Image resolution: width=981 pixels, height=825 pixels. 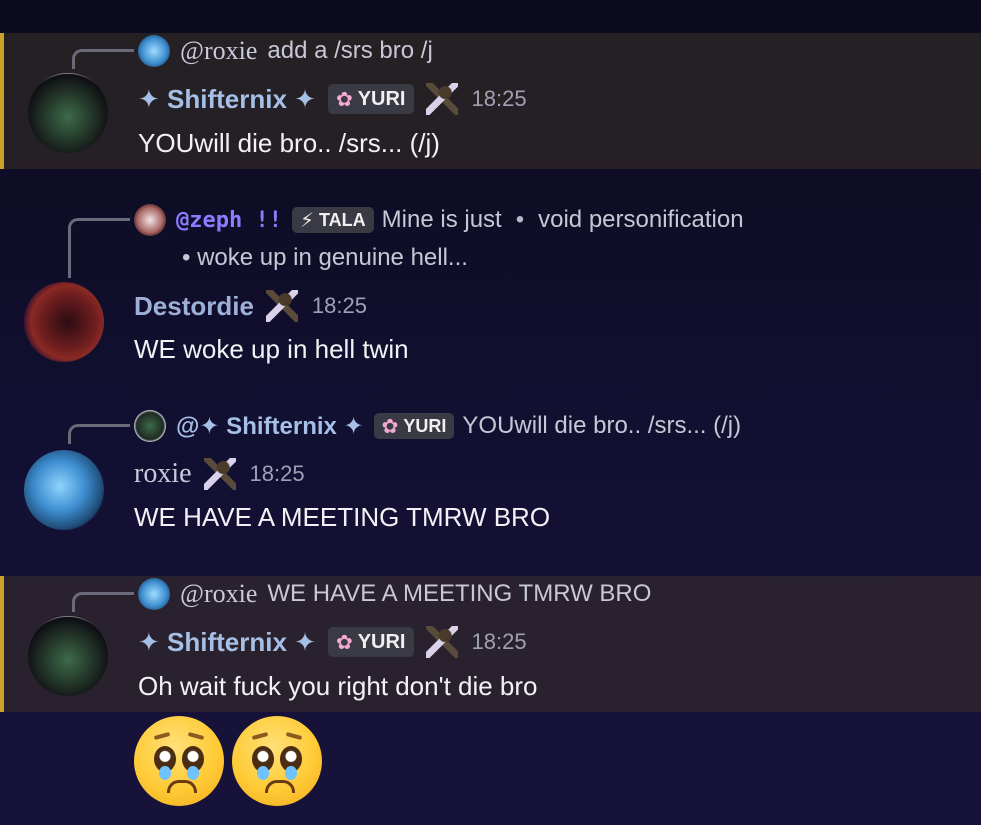 What do you see at coordinates (229, 220) in the screenshot?
I see `reply-handle: @zeph !!` at bounding box center [229, 220].